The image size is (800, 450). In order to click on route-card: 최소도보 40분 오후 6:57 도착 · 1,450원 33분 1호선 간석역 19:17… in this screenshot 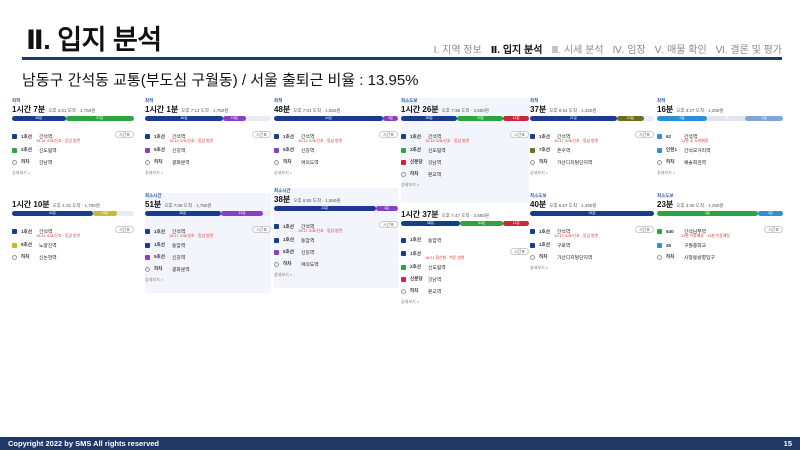, I will do `click(592, 239)`.